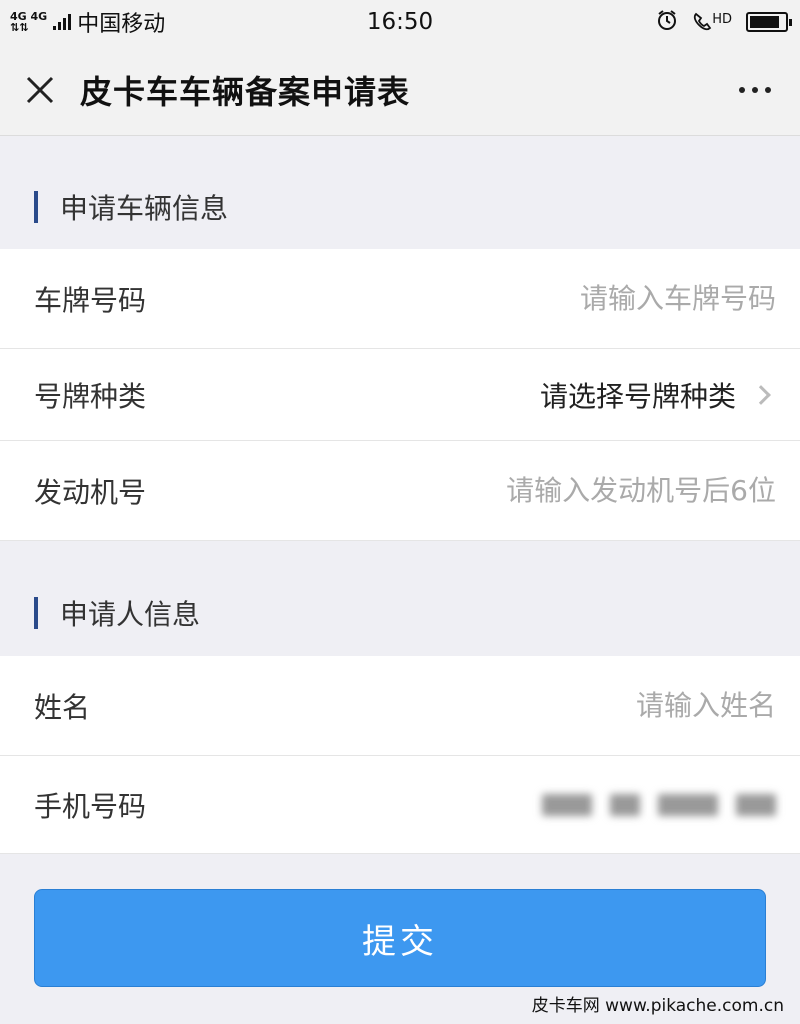 This screenshot has width=800, height=1024. I want to click on field-label: 车牌号码, so click(90, 300).